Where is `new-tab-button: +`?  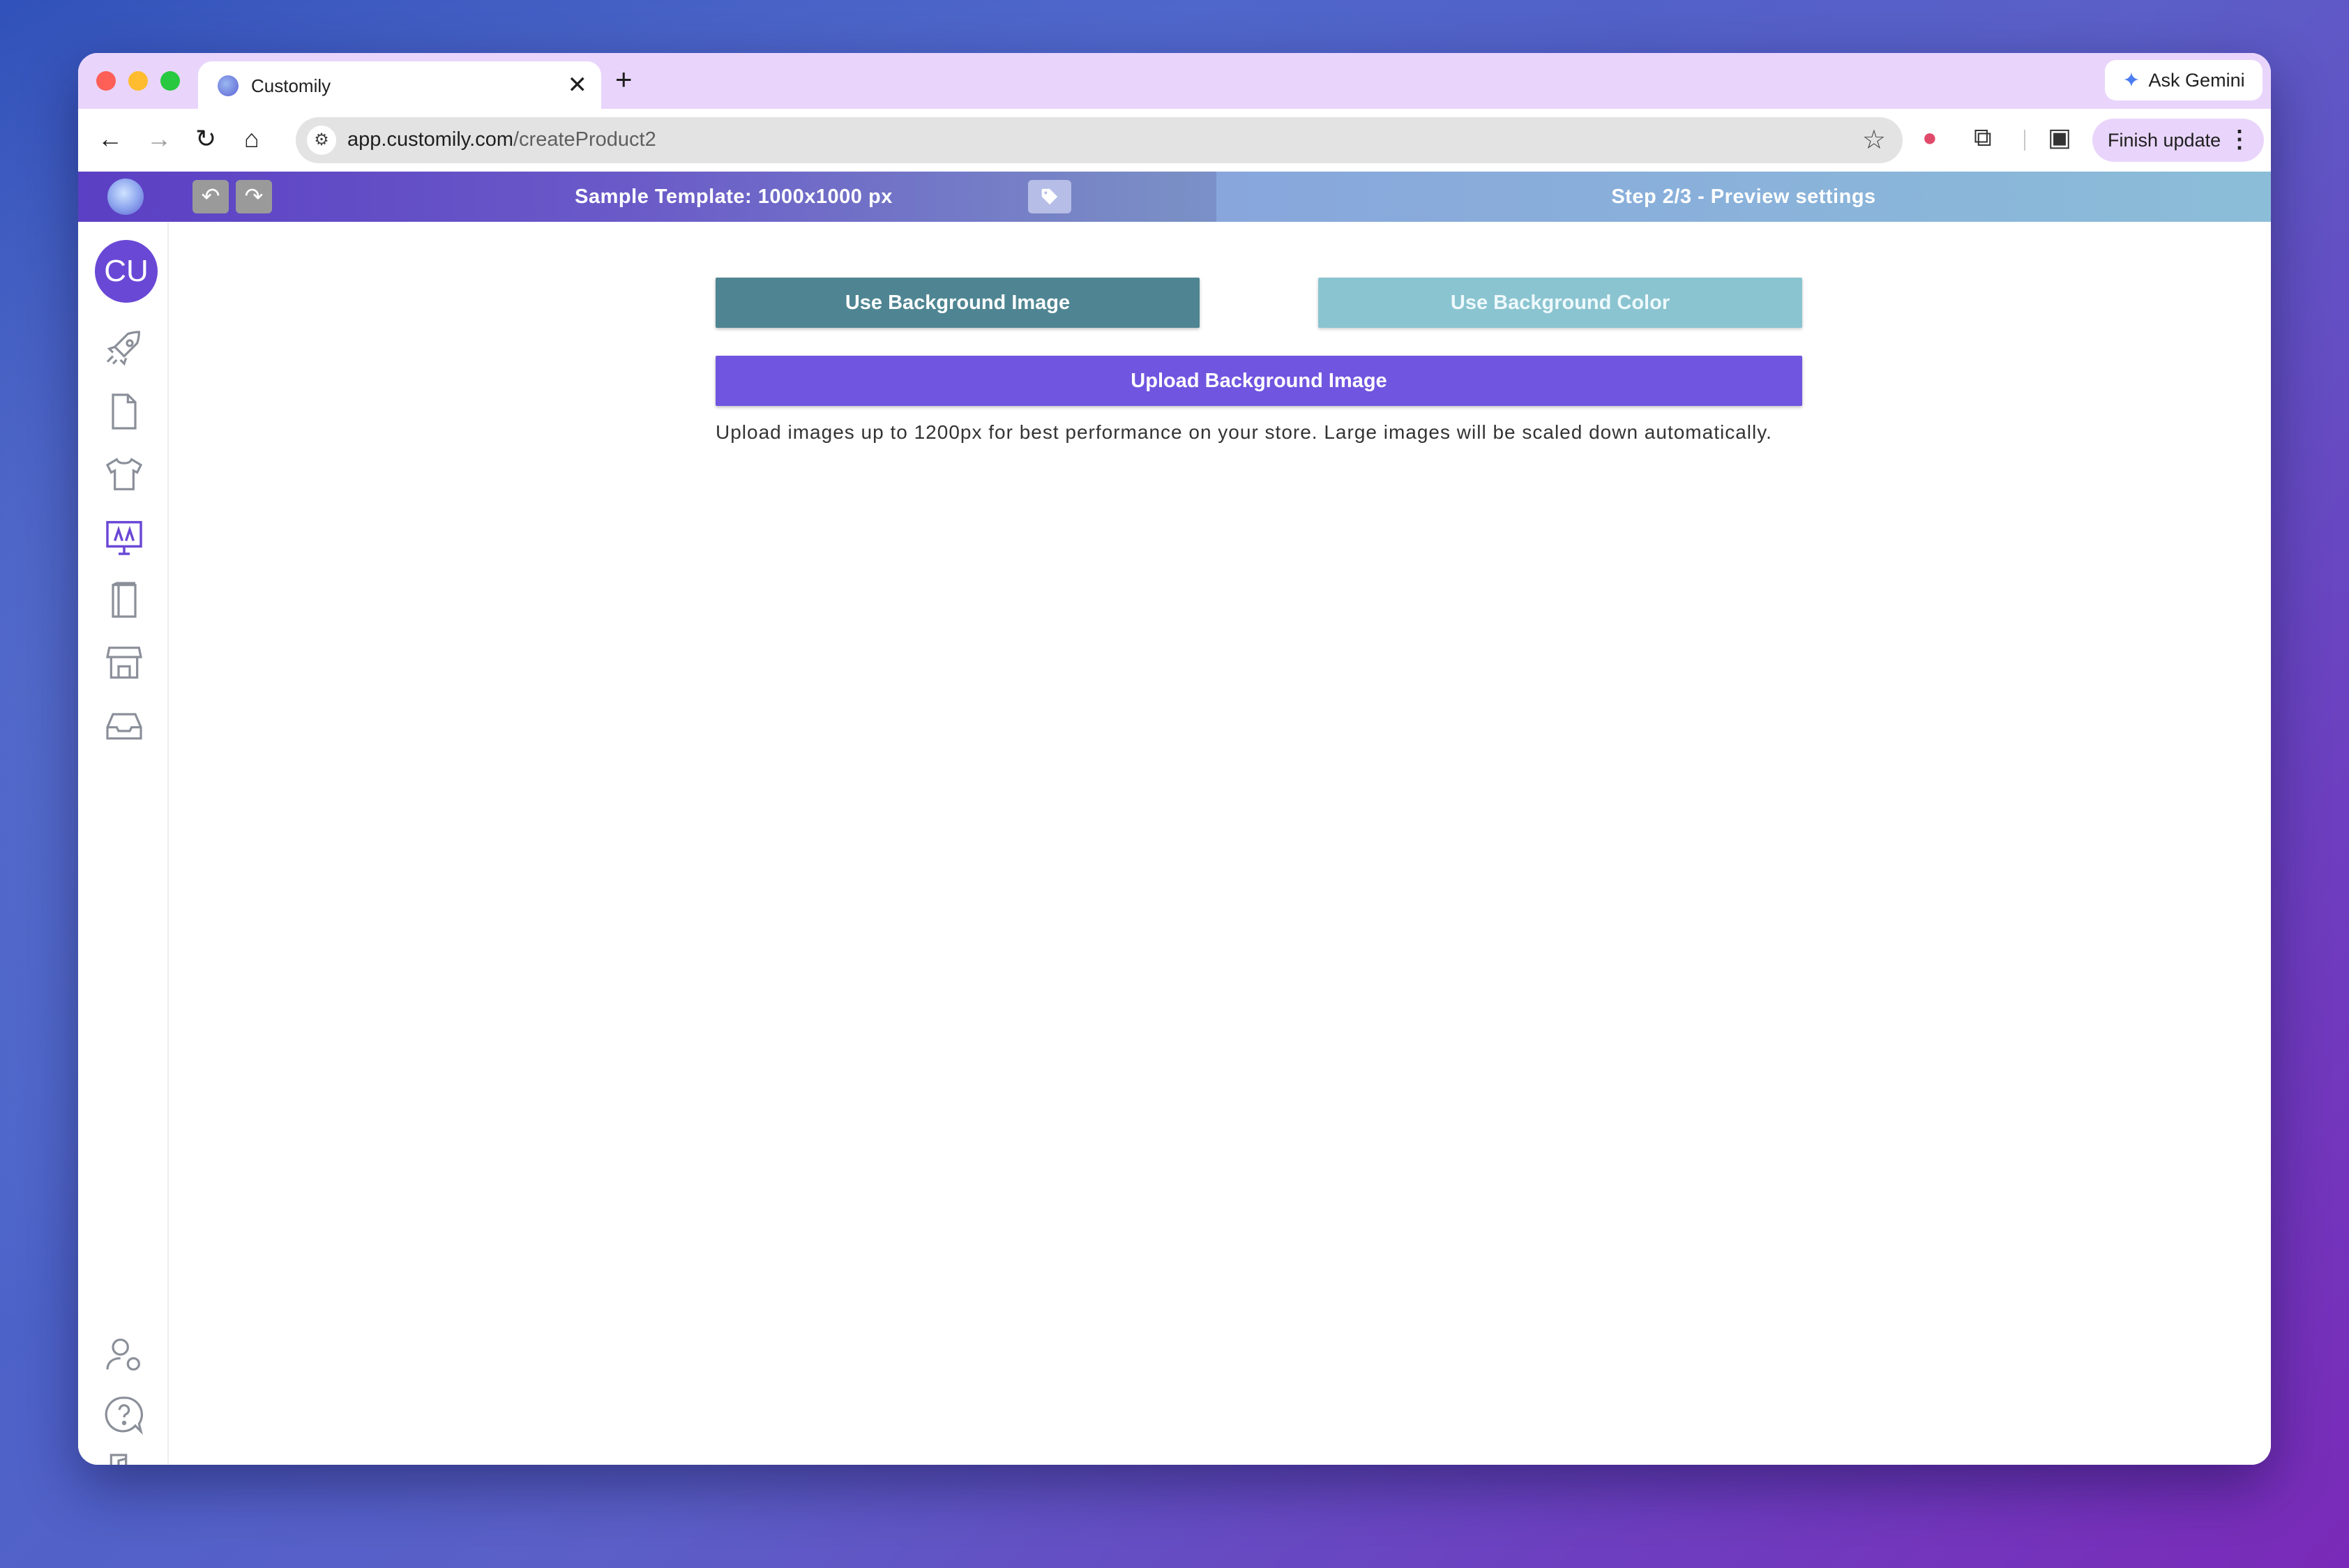 new-tab-button: + is located at coordinates (624, 79).